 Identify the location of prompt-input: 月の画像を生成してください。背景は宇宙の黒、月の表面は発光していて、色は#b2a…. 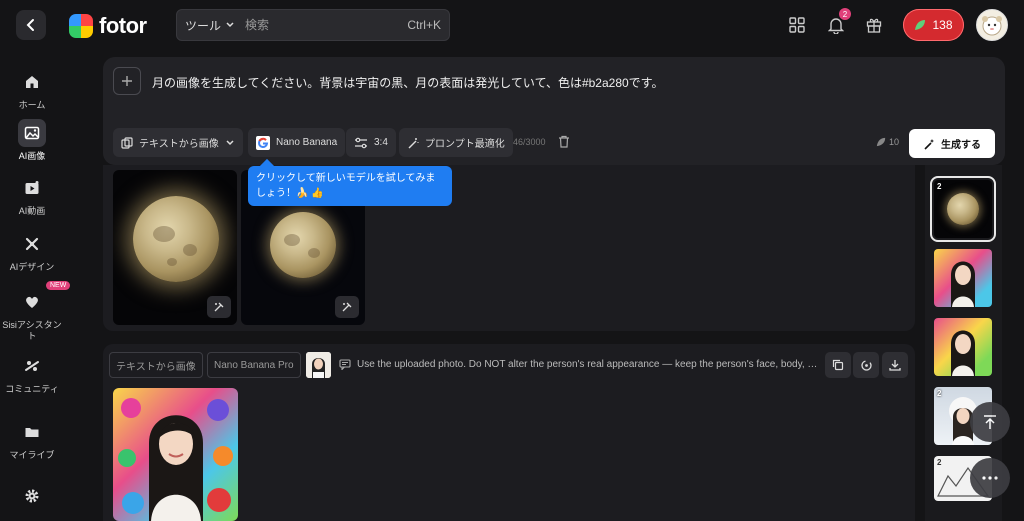
(407, 82).